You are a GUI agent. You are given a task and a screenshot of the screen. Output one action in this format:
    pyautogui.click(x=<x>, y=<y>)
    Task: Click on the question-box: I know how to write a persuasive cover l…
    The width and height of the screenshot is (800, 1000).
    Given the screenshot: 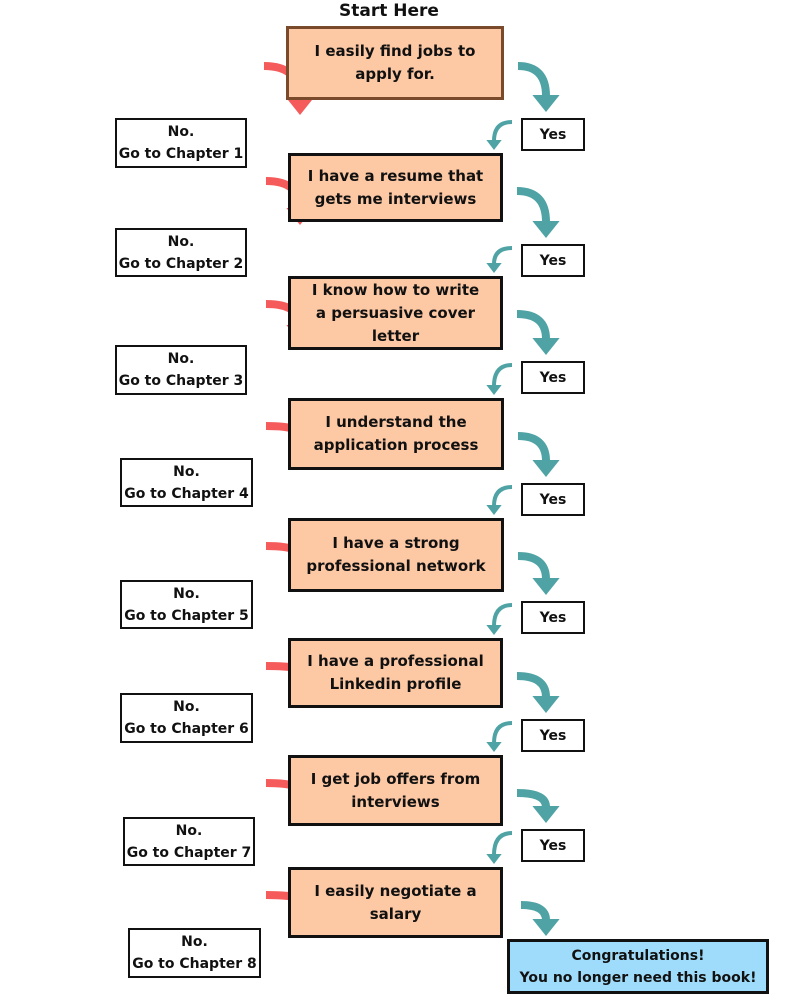 What is the action you would take?
    pyautogui.click(x=395, y=313)
    